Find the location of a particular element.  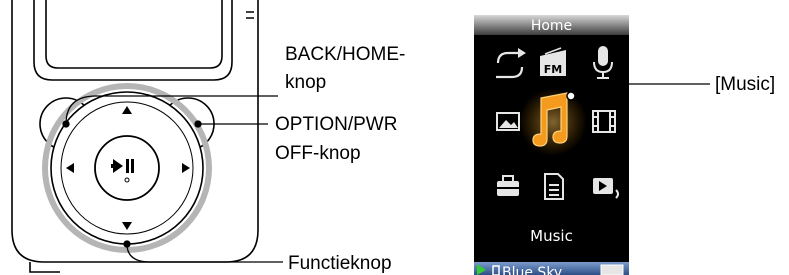

svg-text: FM is located at coordinates (553, 69).